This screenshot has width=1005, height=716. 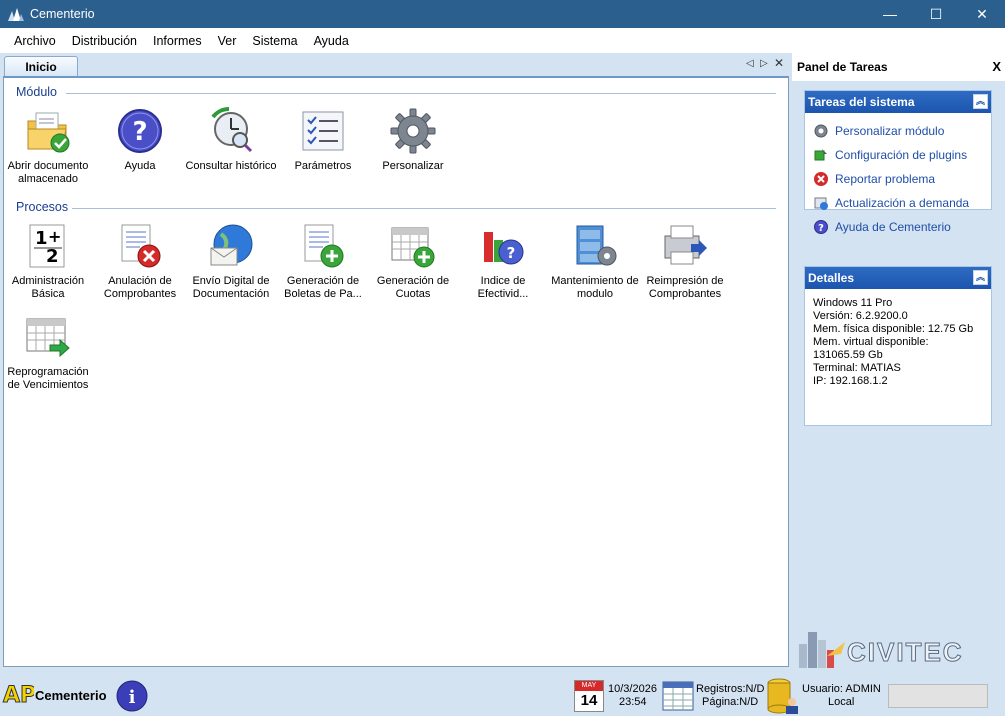 What do you see at coordinates (685, 245) in the screenshot?
I see `printer-icon` at bounding box center [685, 245].